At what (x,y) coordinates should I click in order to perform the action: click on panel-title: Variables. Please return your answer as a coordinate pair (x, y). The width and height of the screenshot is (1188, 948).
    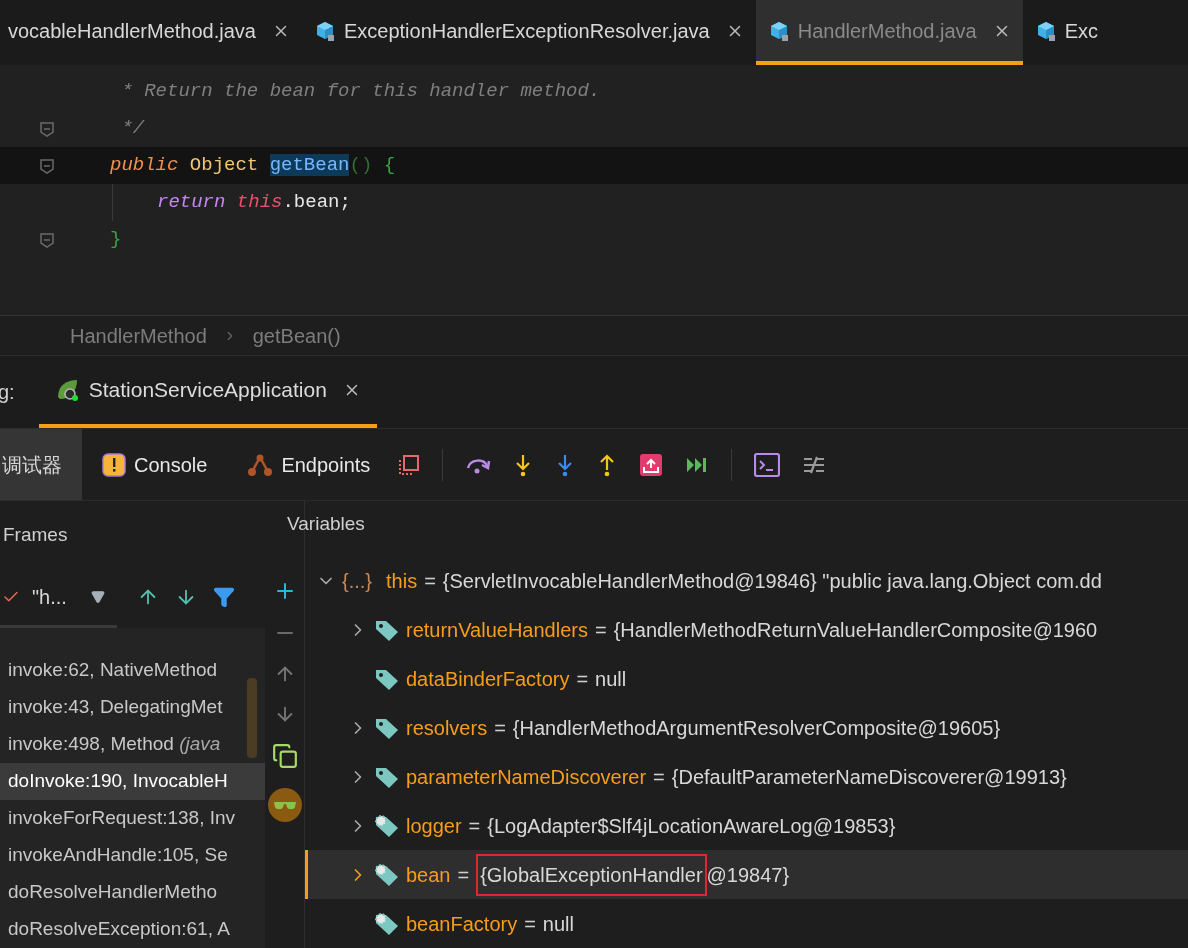
    Looking at the image, I should click on (326, 523).